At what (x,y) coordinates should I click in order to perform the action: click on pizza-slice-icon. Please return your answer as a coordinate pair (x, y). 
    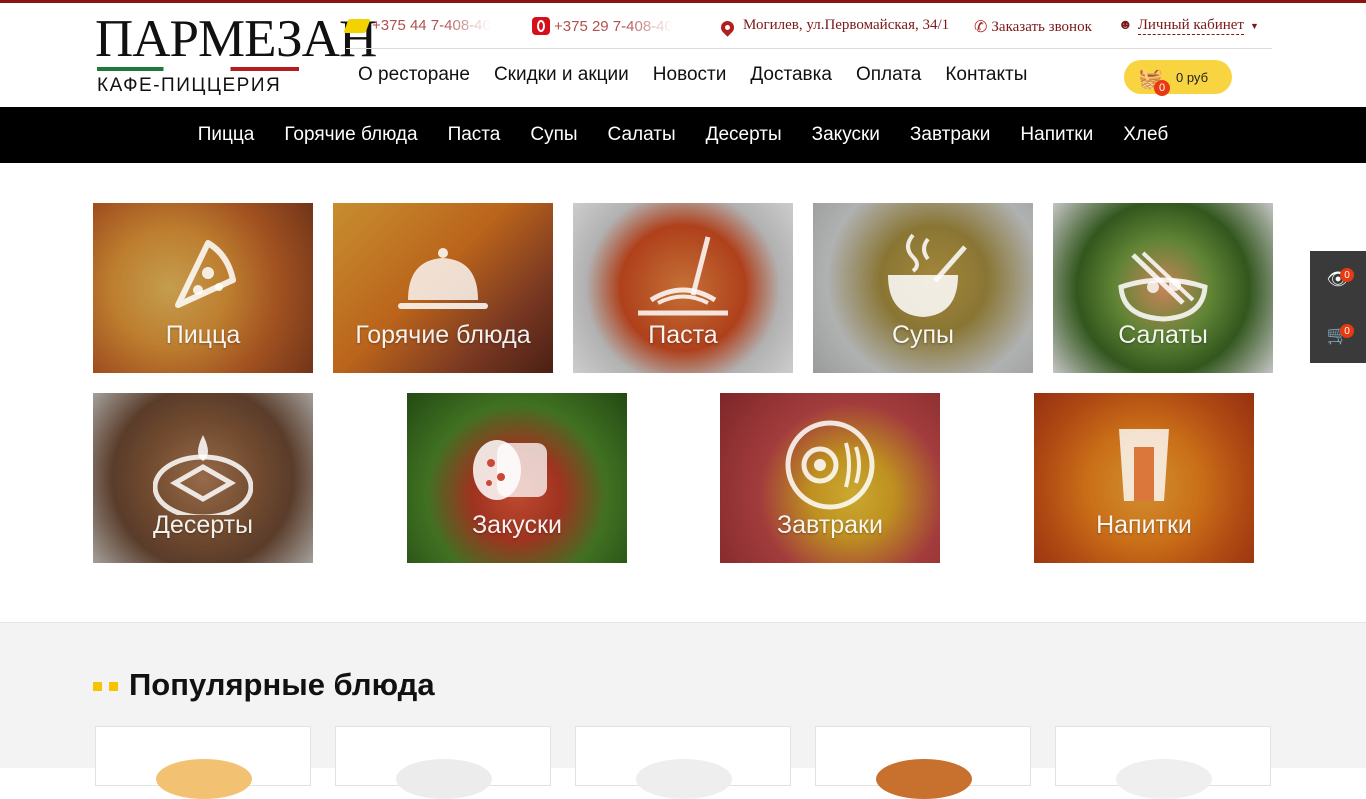
    Looking at the image, I should click on (205, 274).